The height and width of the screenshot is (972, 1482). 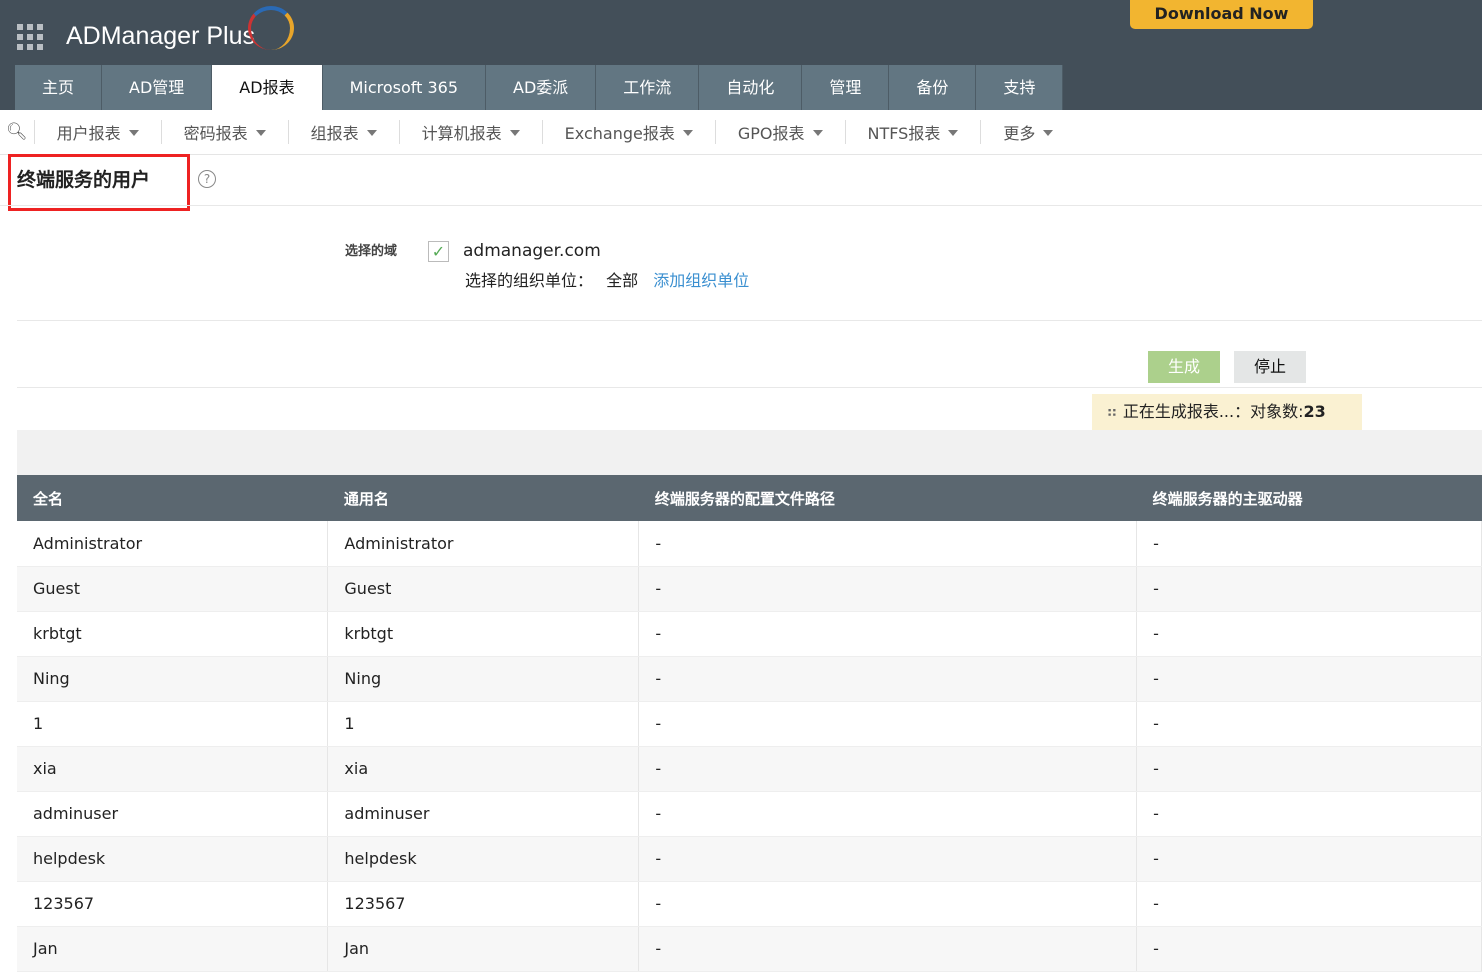 What do you see at coordinates (59, 87) in the screenshot?
I see `tab-0: 主页` at bounding box center [59, 87].